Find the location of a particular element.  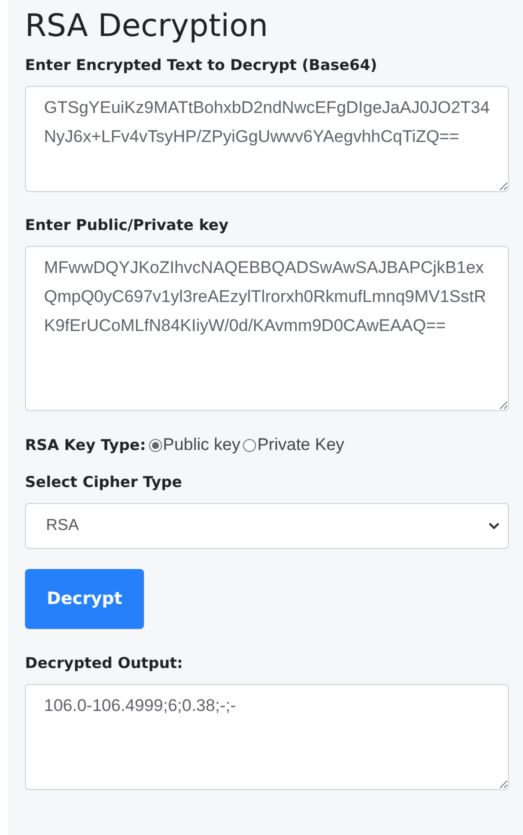

field-label: Select Cipher Type is located at coordinates (104, 482).